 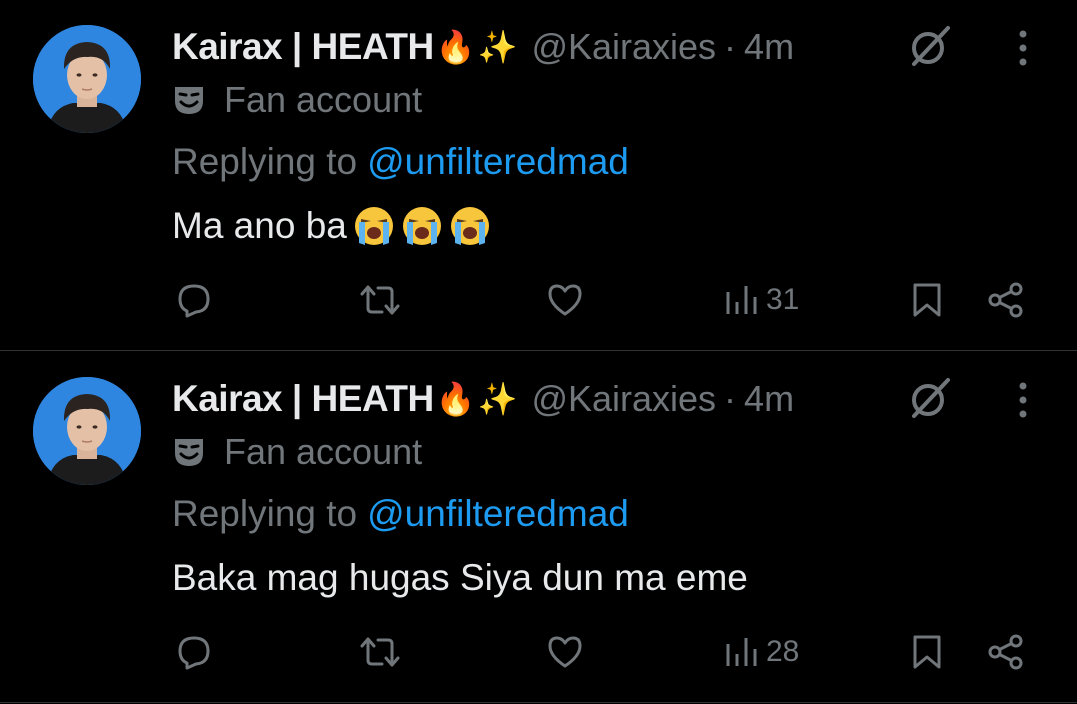 What do you see at coordinates (783, 651) in the screenshot?
I see `view-count: 28` at bounding box center [783, 651].